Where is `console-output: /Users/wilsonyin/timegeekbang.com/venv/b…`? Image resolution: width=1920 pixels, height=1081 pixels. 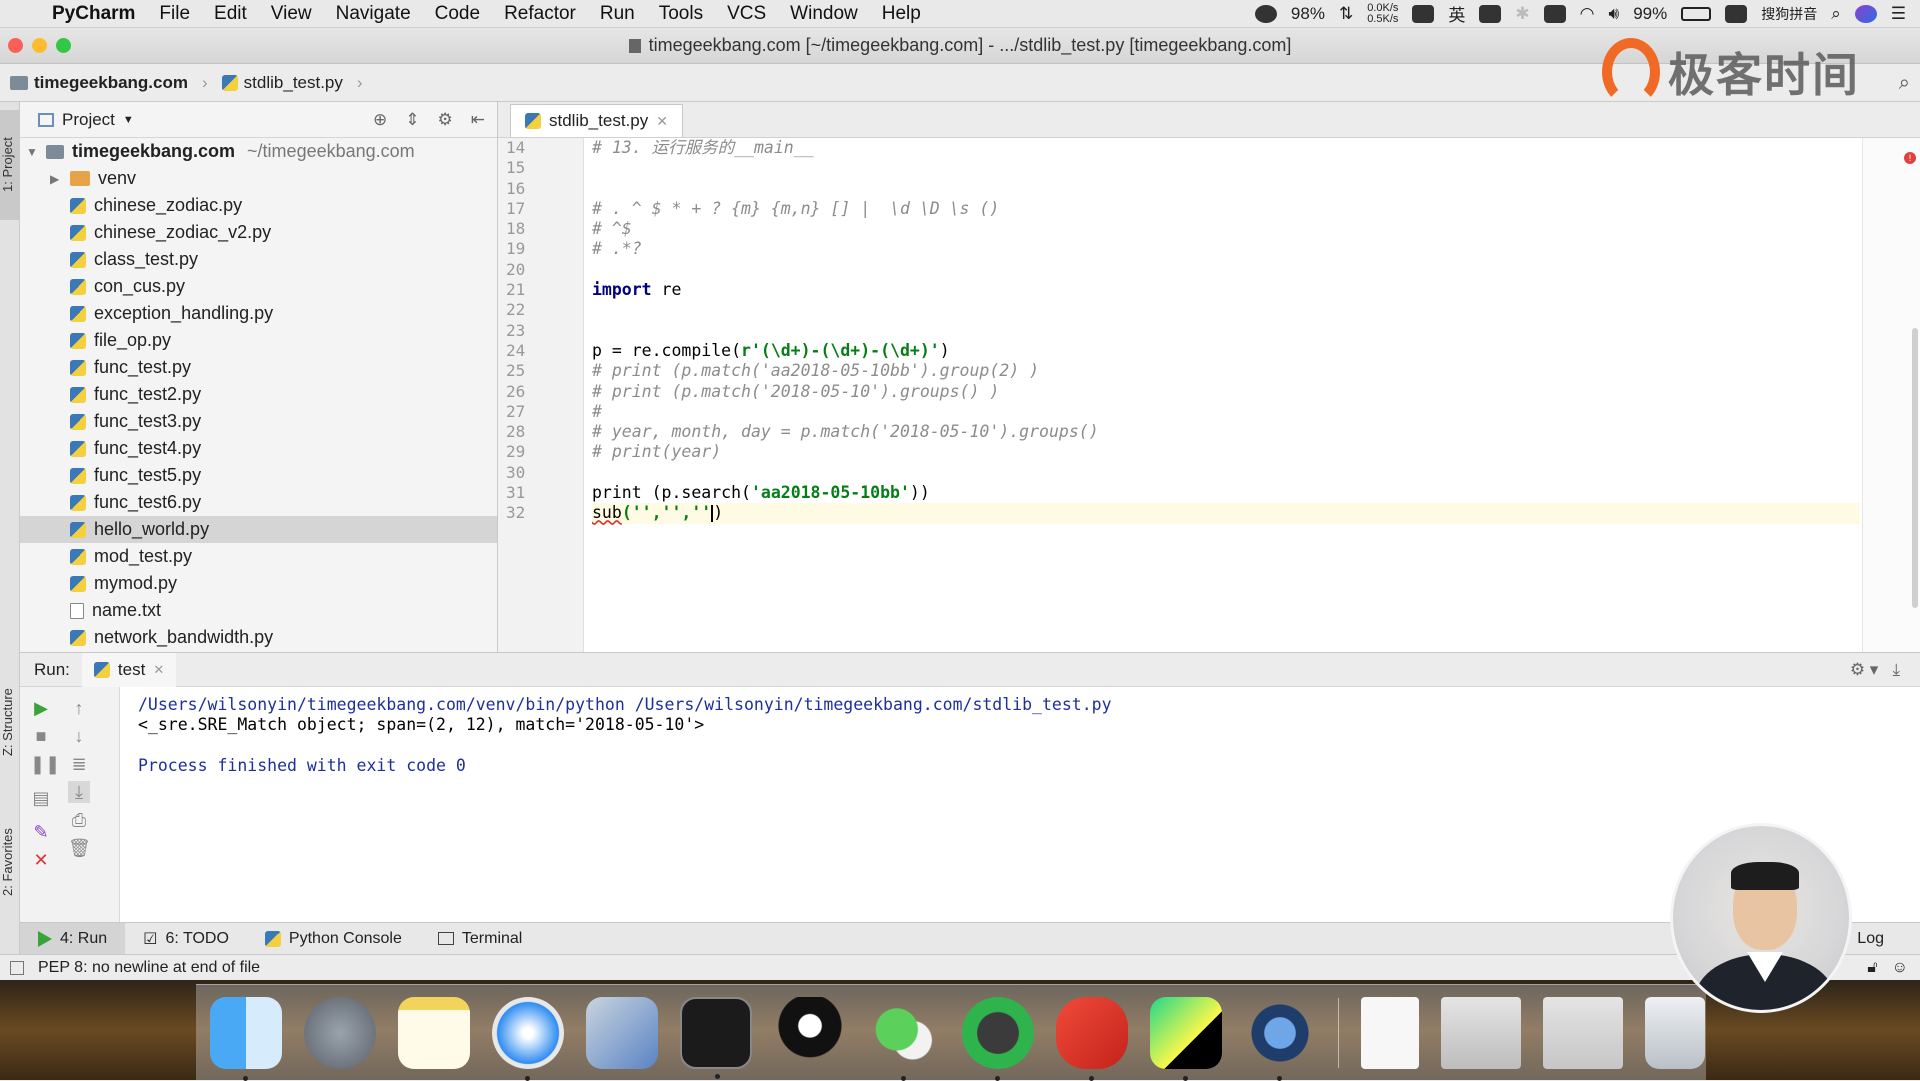
console-output: /Users/wilsonyin/timegeekbang.com/venv/b… is located at coordinates (625, 735).